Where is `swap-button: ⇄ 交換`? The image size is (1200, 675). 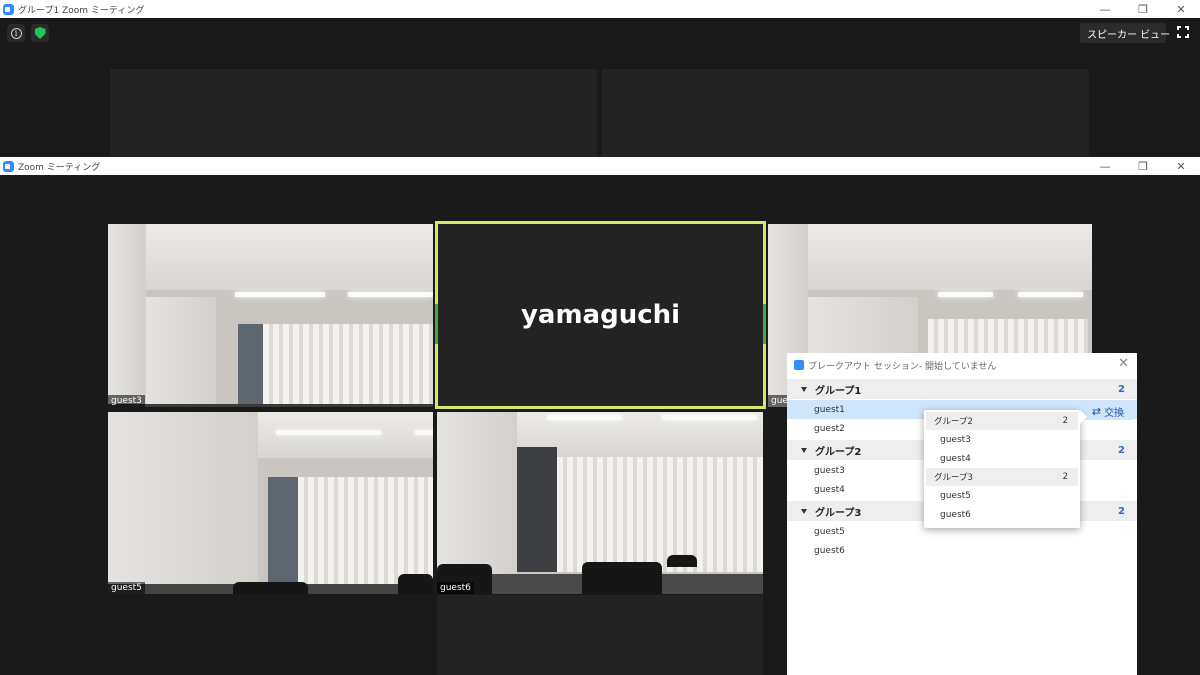
swap-button: ⇄ 交換 is located at coordinates (1108, 411).